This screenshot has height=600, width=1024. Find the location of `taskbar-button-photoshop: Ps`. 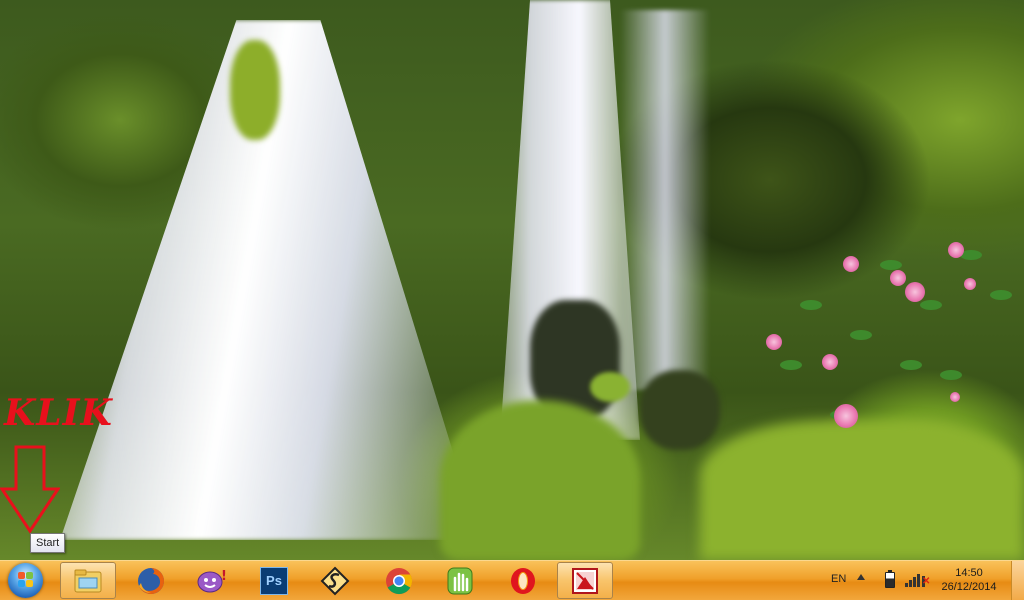

taskbar-button-photoshop: Ps is located at coordinates (274, 580).